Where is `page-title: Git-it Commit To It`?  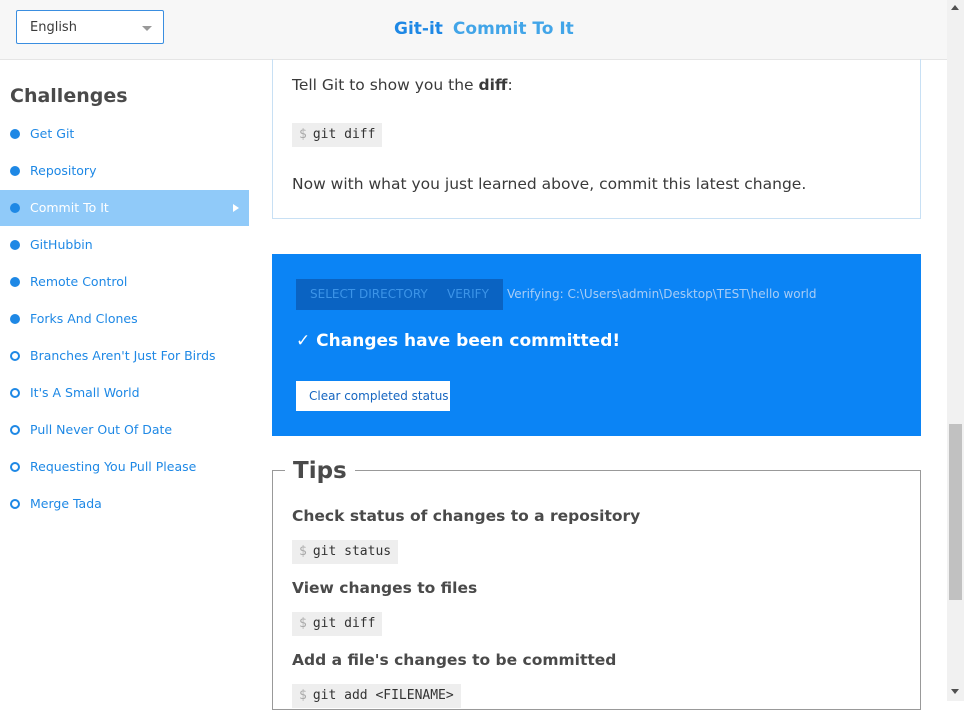
page-title: Git-it Commit To It is located at coordinates (484, 29).